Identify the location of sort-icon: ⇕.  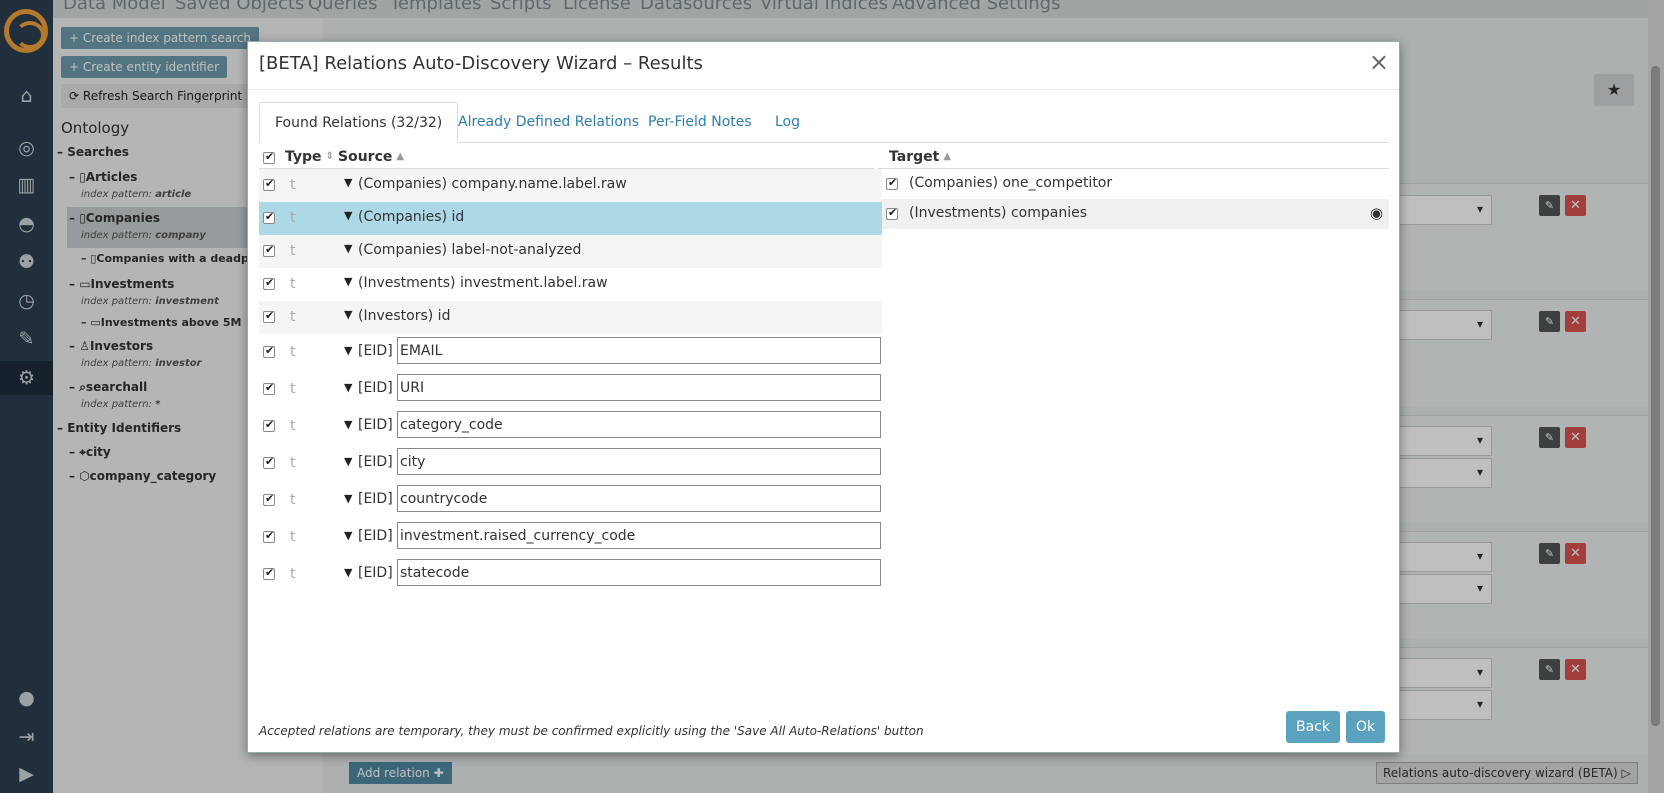
(329, 156).